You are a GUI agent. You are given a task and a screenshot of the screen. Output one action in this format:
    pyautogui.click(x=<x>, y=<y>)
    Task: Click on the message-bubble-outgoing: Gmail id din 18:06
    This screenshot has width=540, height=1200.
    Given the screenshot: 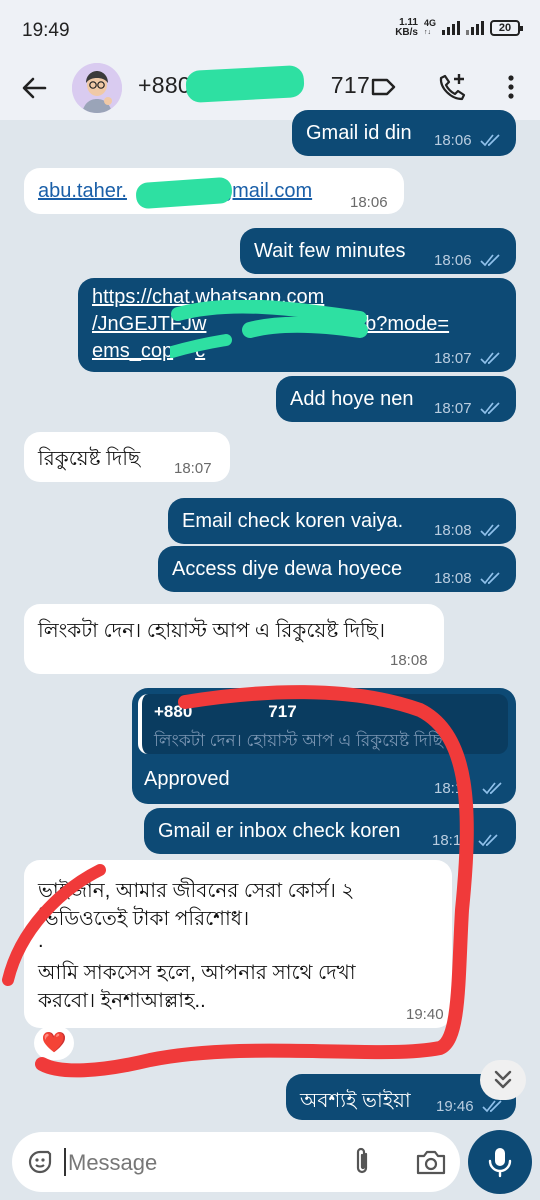 What is the action you would take?
    pyautogui.click(x=404, y=133)
    